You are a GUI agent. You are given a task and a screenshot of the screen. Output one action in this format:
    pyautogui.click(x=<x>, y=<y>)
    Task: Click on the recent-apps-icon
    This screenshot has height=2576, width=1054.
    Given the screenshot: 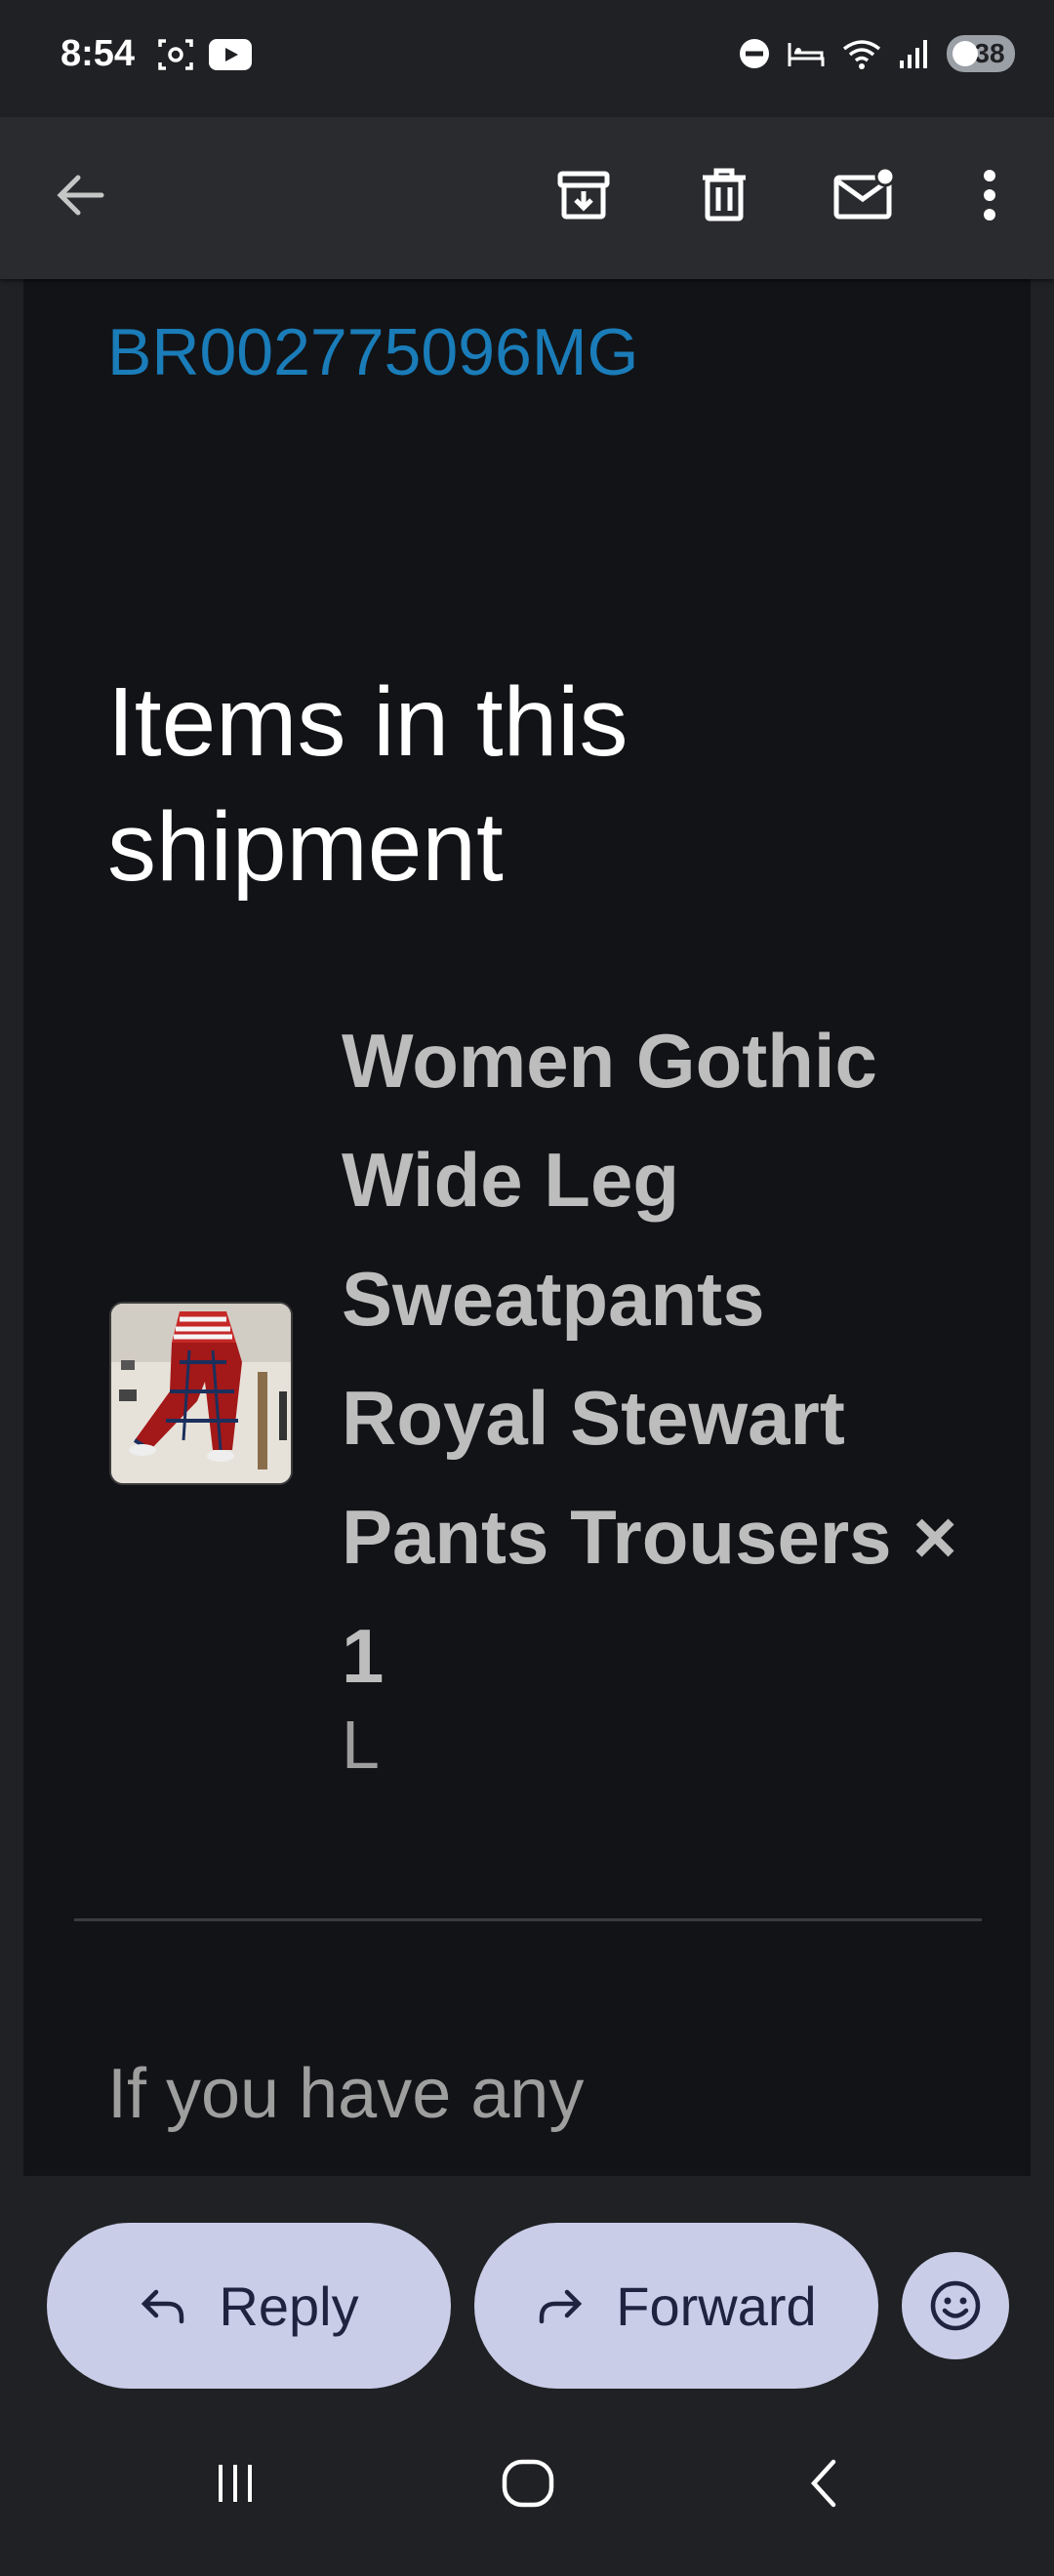 What is the action you would take?
    pyautogui.click(x=236, y=2483)
    